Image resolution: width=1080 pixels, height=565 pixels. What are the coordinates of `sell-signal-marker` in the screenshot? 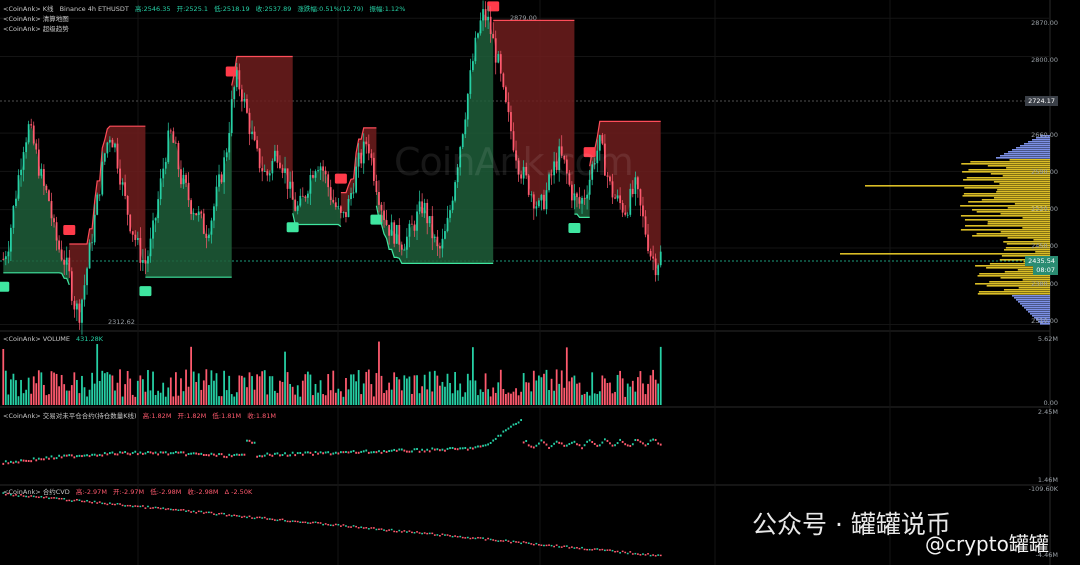 It's located at (69, 229).